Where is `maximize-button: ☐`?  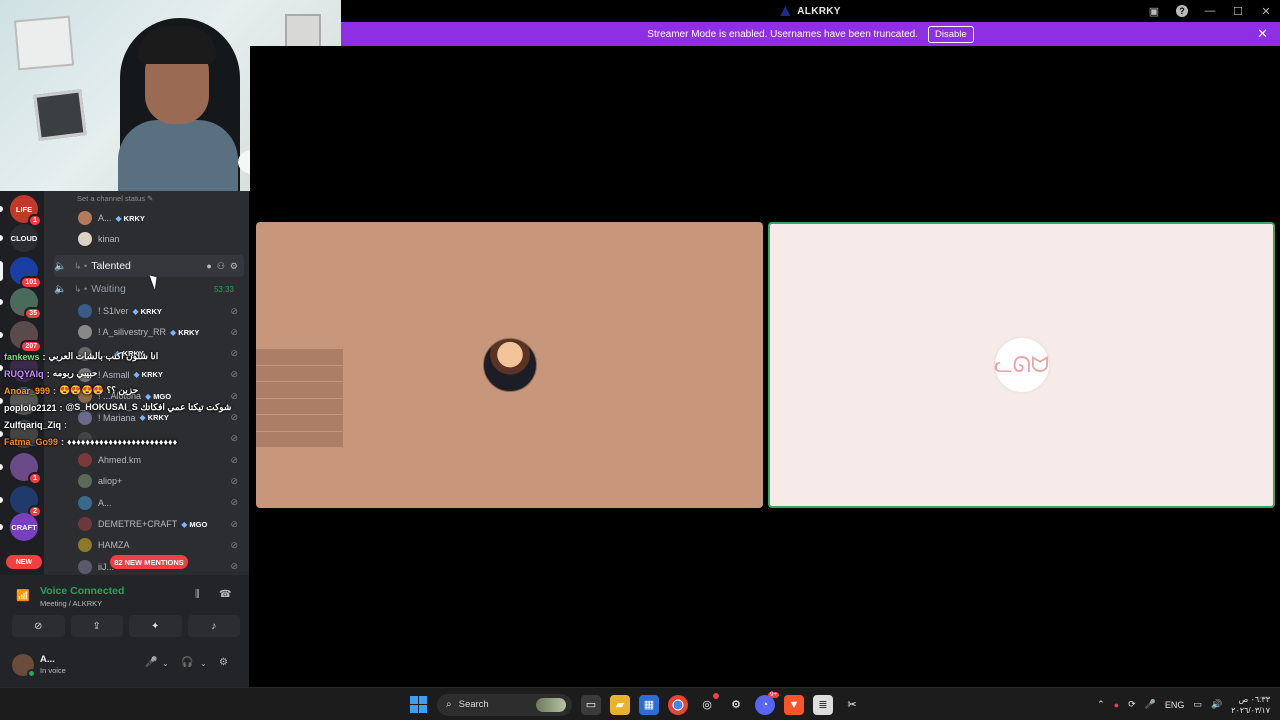
maximize-button: ☐ is located at coordinates (1238, 11).